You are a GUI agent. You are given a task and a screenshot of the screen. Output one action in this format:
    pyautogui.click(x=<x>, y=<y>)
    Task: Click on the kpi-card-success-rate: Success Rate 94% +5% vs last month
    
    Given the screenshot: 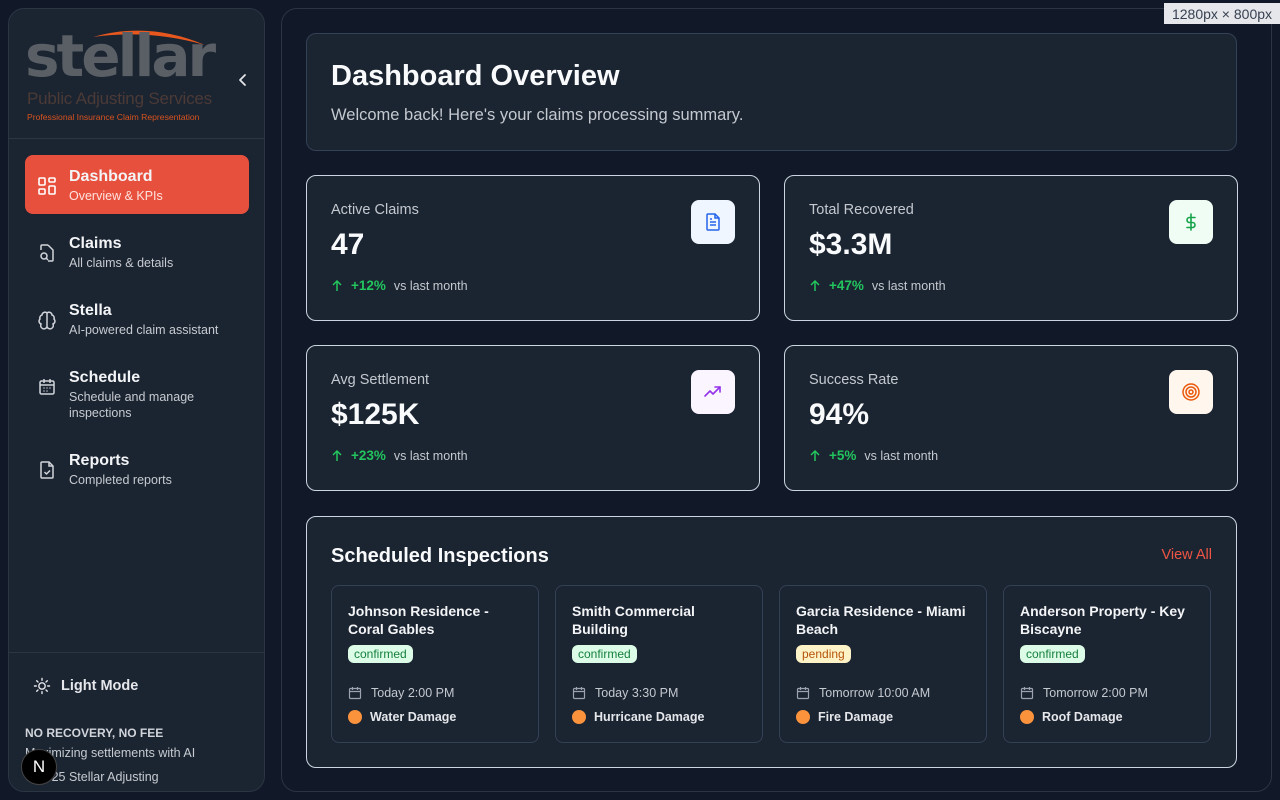 What is the action you would take?
    pyautogui.click(x=1011, y=418)
    